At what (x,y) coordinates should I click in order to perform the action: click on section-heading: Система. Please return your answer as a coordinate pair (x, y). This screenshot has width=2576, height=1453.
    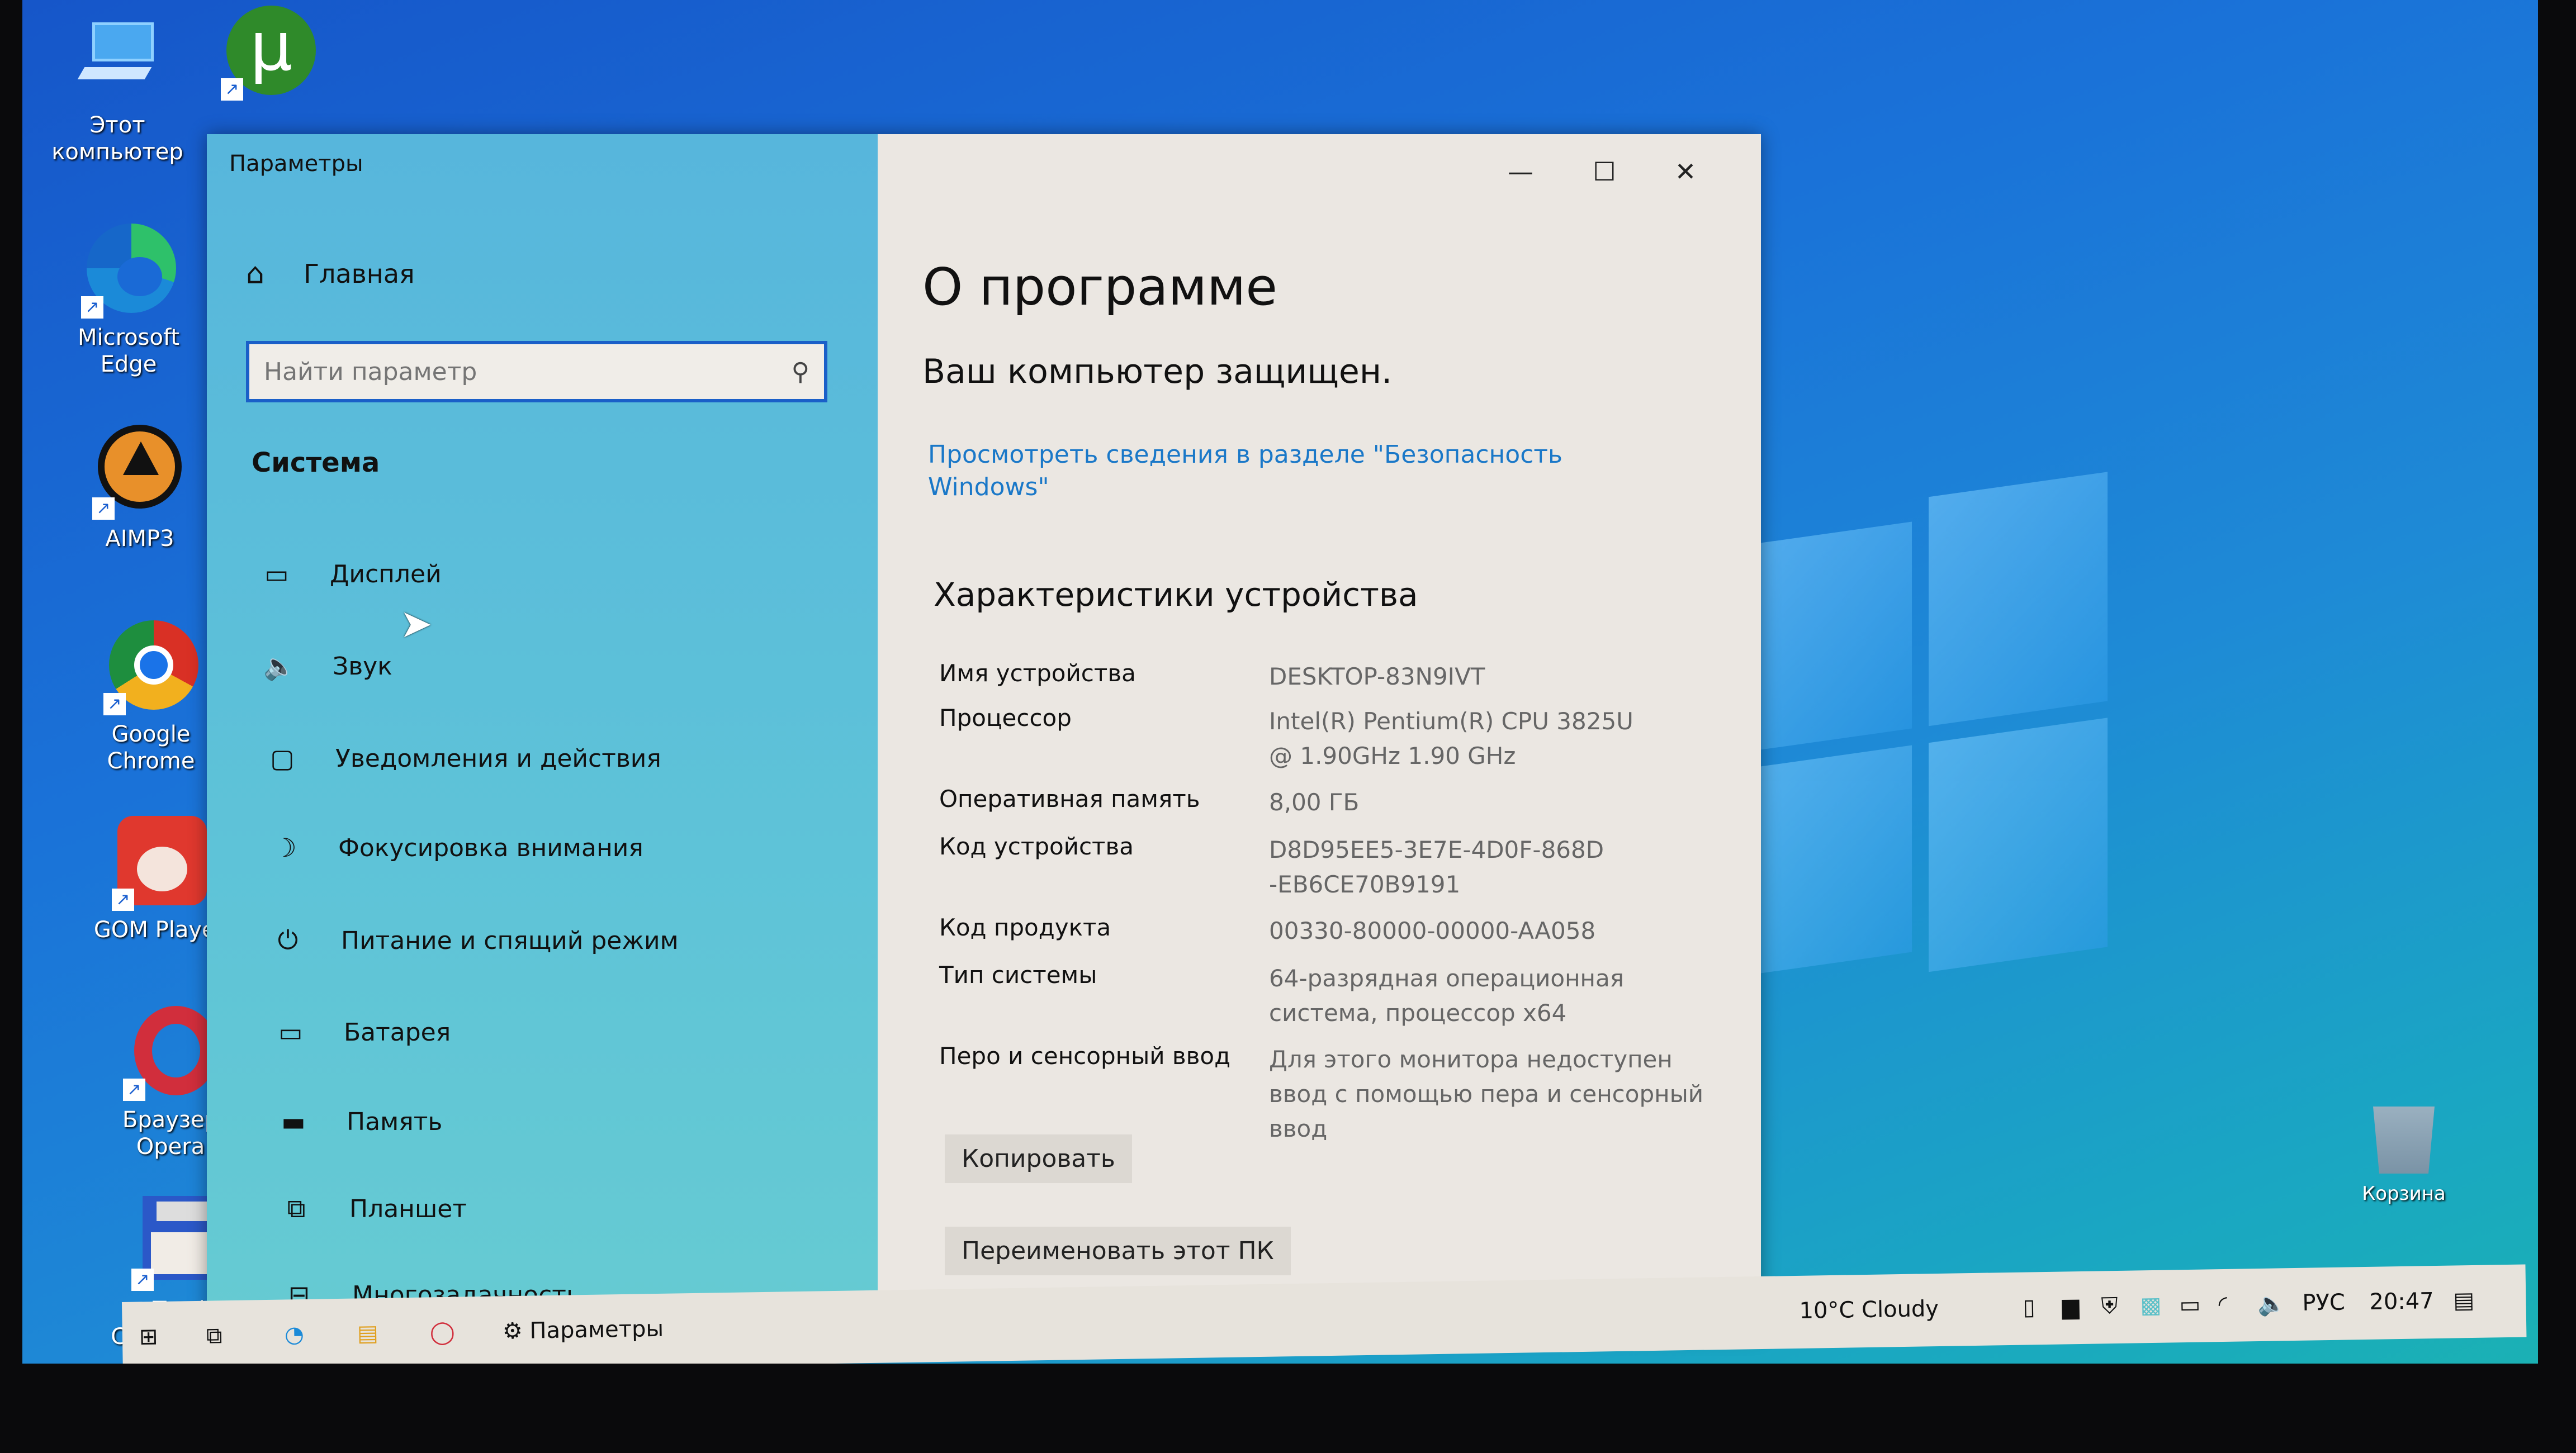
    Looking at the image, I should click on (316, 463).